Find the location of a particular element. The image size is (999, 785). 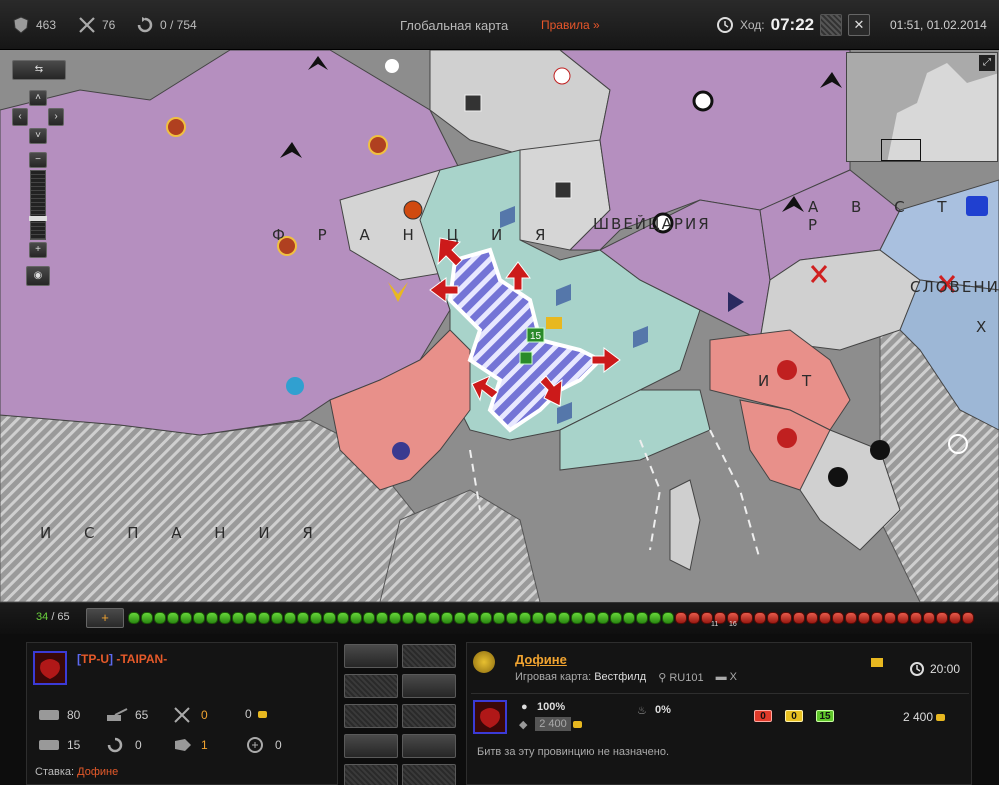

label-france: Ф Р А Н Ц И Я is located at coordinates (416, 235).